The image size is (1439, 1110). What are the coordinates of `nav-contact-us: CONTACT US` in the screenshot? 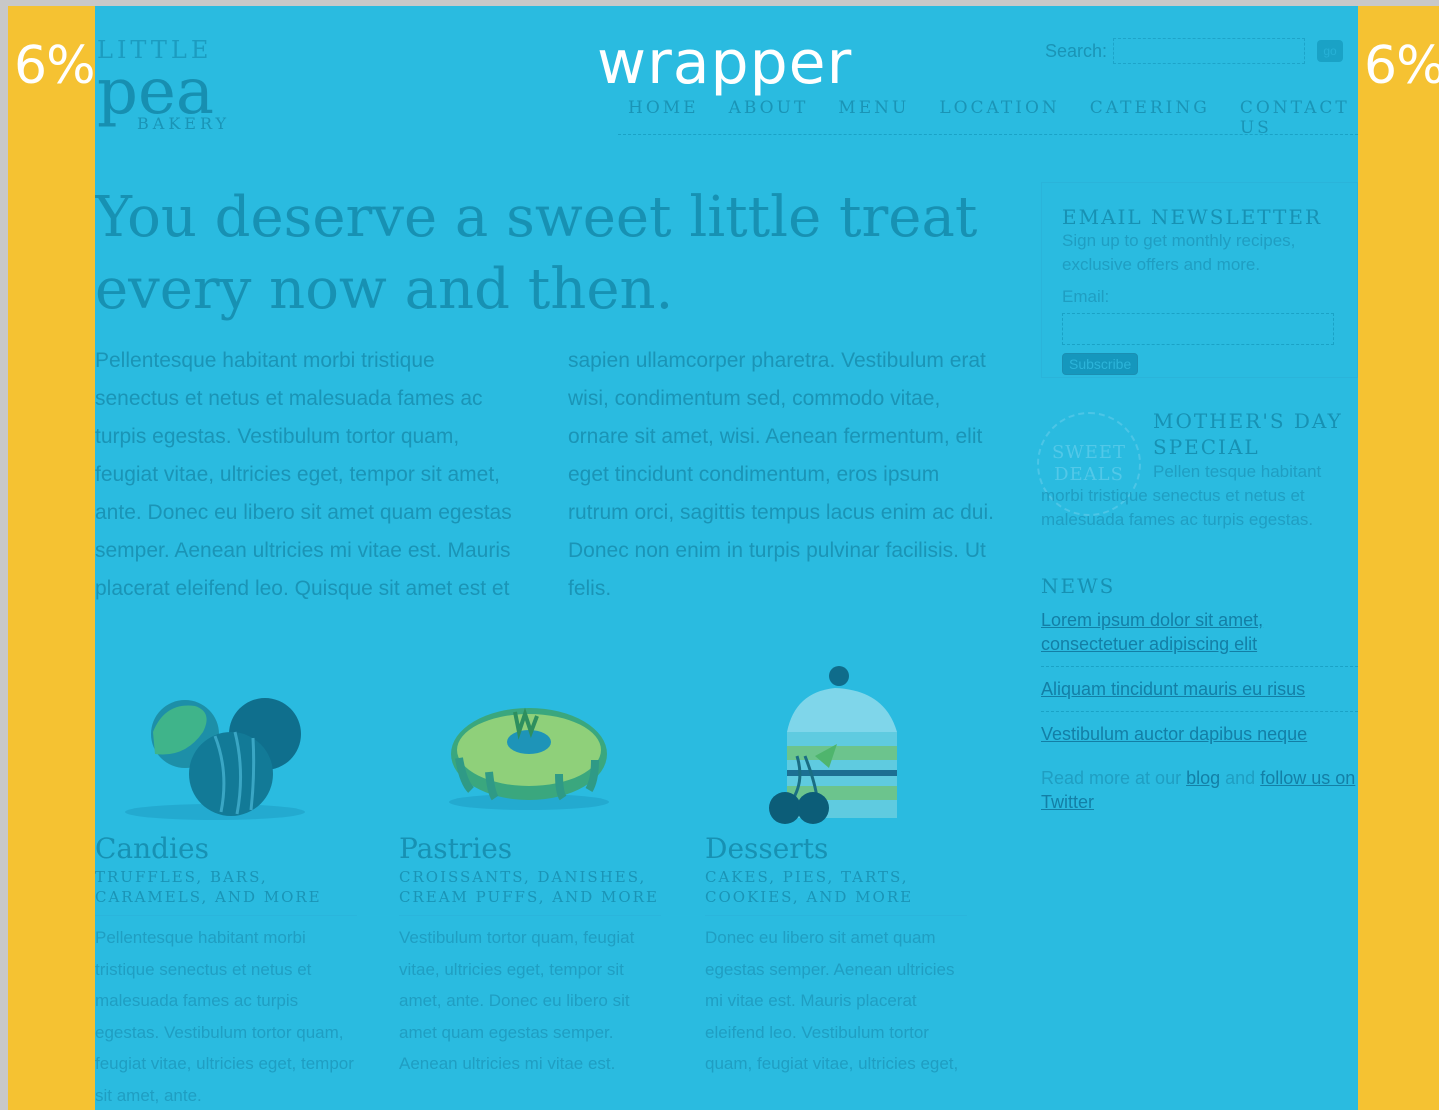 It's located at (1295, 118).